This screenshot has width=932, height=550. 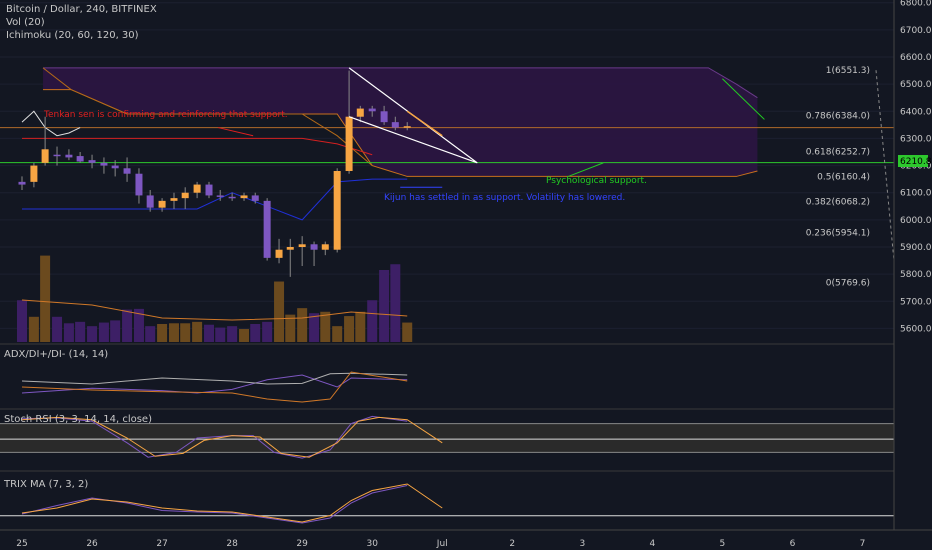 What do you see at coordinates (848, 283) in the screenshot?
I see `fib-label: 0(5769.6)` at bounding box center [848, 283].